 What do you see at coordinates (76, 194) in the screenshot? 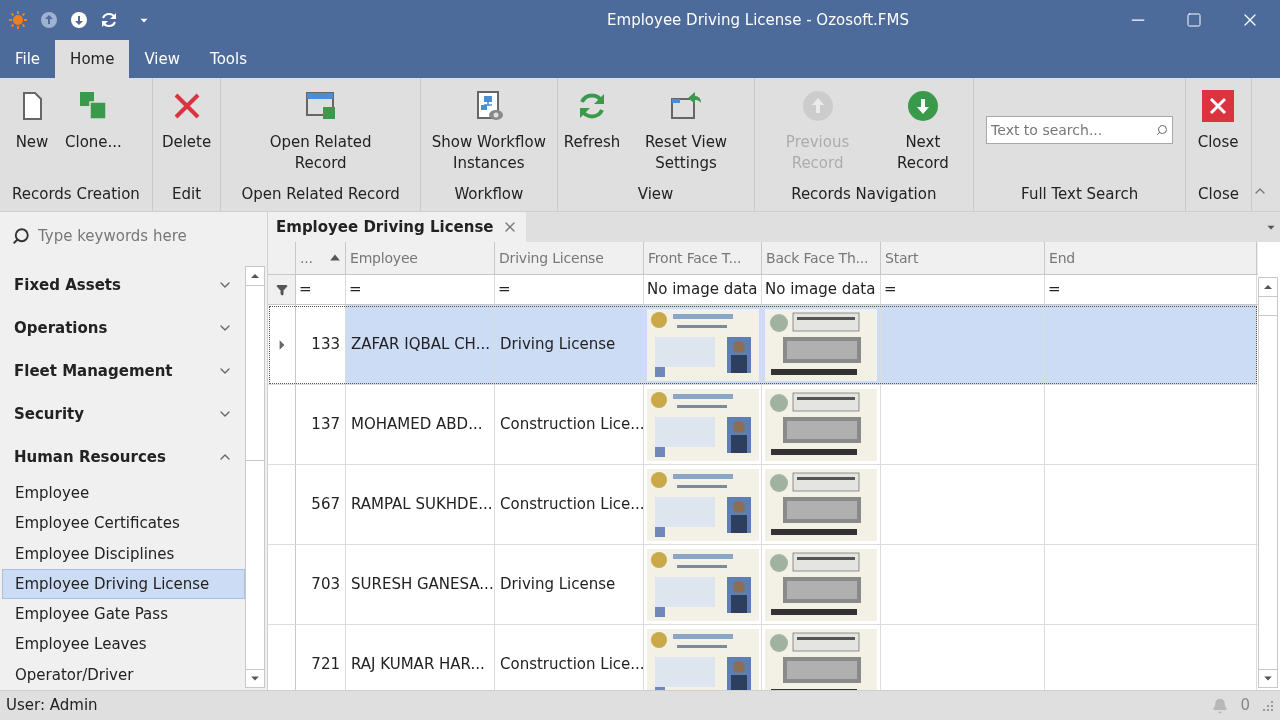
I see `group-label: Records Creation` at bounding box center [76, 194].